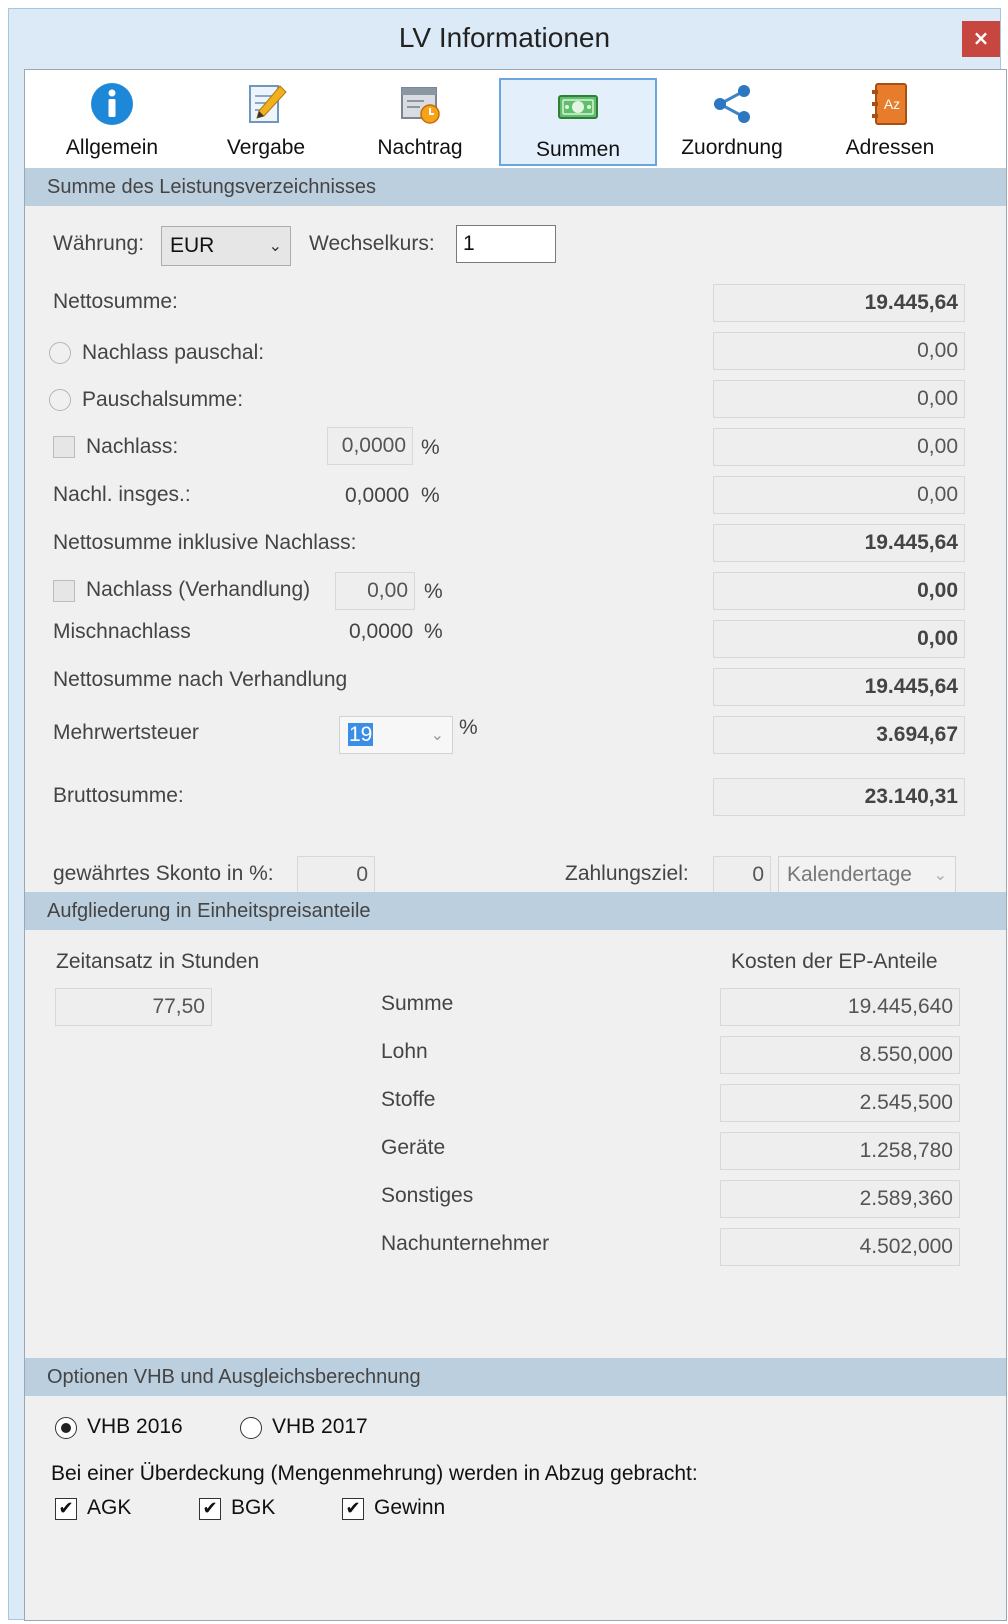 The height and width of the screenshot is (1624, 1008). I want to click on tab-zuordnung: Zuordnung, so click(732, 122).